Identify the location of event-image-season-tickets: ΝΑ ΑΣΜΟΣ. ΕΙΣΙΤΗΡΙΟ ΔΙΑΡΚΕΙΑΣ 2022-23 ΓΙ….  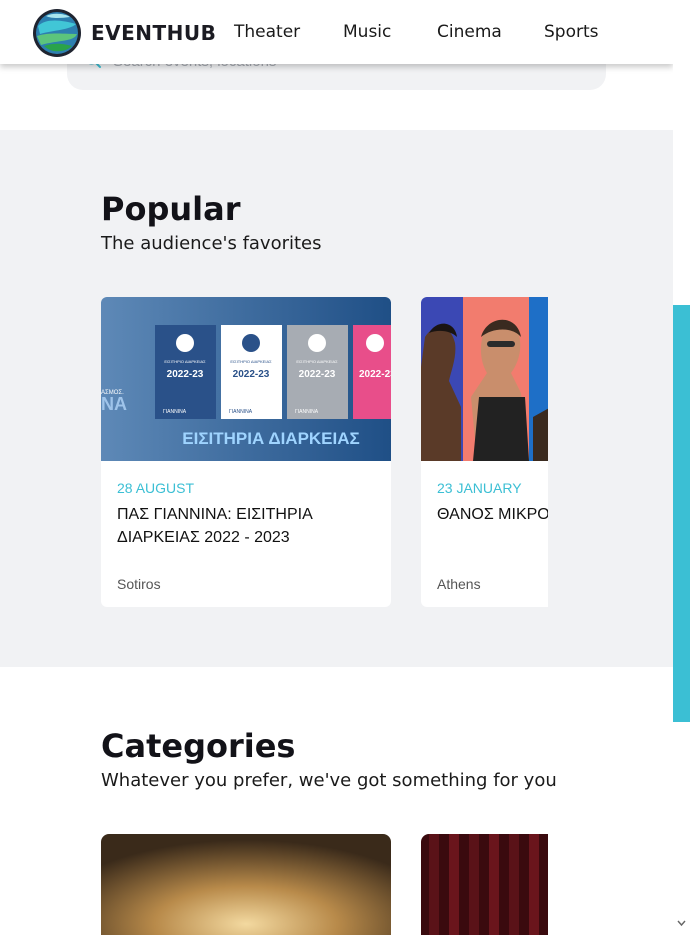
(246, 379).